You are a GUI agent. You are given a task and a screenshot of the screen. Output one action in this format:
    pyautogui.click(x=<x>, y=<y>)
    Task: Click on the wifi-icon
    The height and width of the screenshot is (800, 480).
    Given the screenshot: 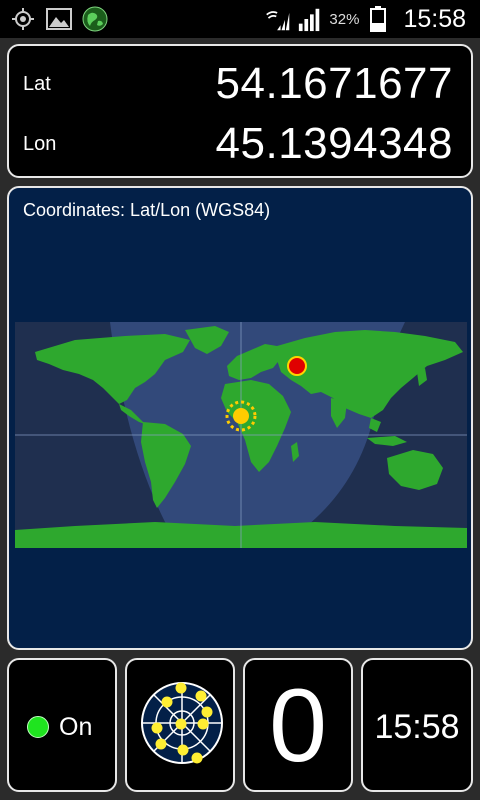 What is the action you would take?
    pyautogui.click(x=278, y=19)
    